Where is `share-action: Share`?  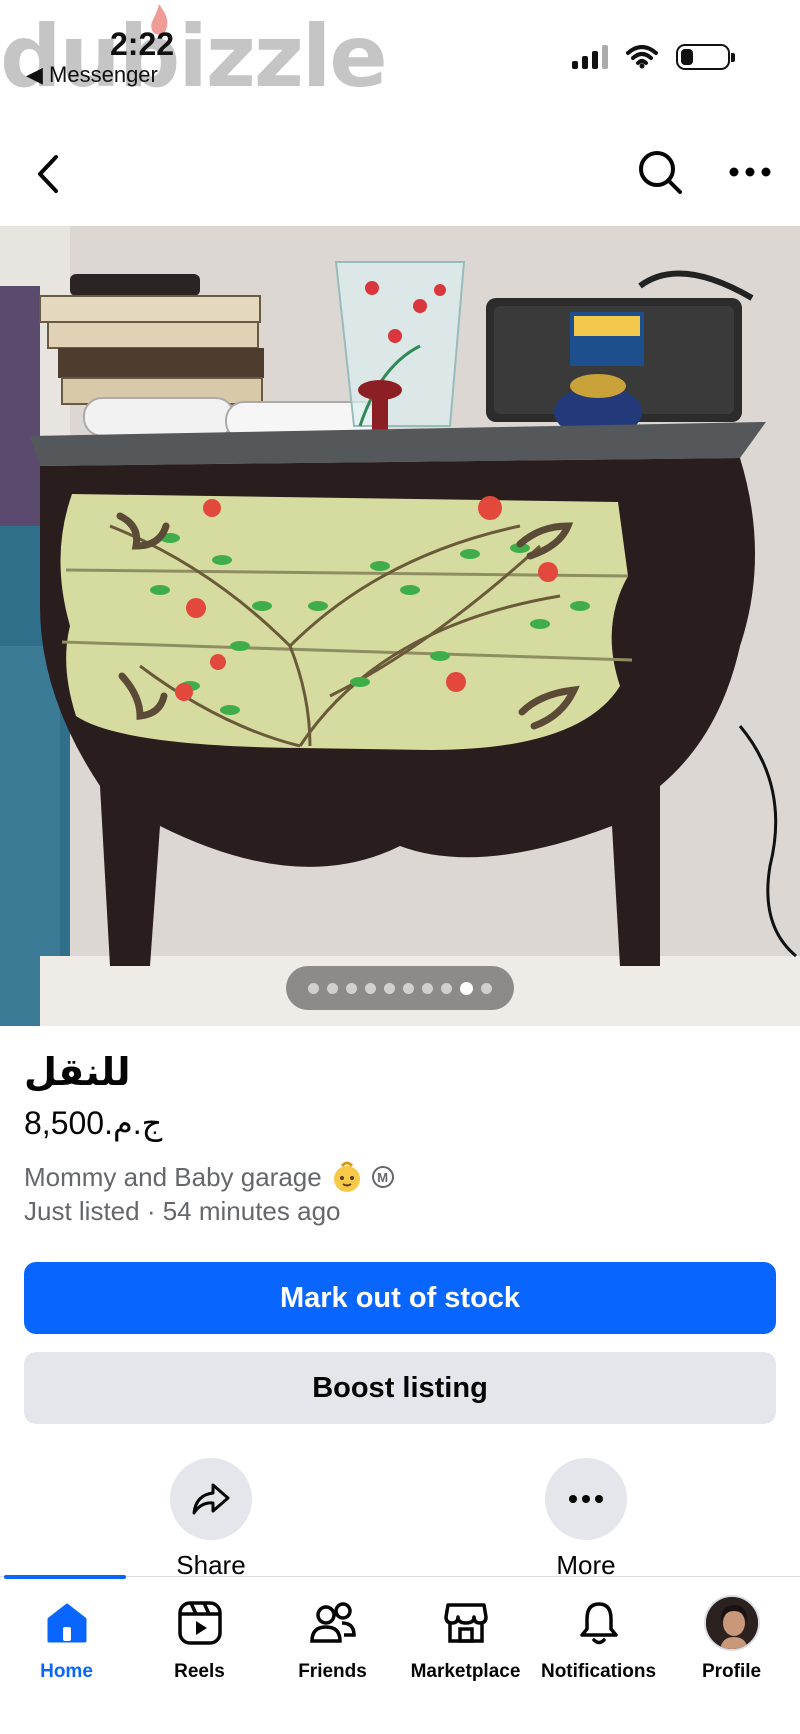 share-action: Share is located at coordinates (211, 1519).